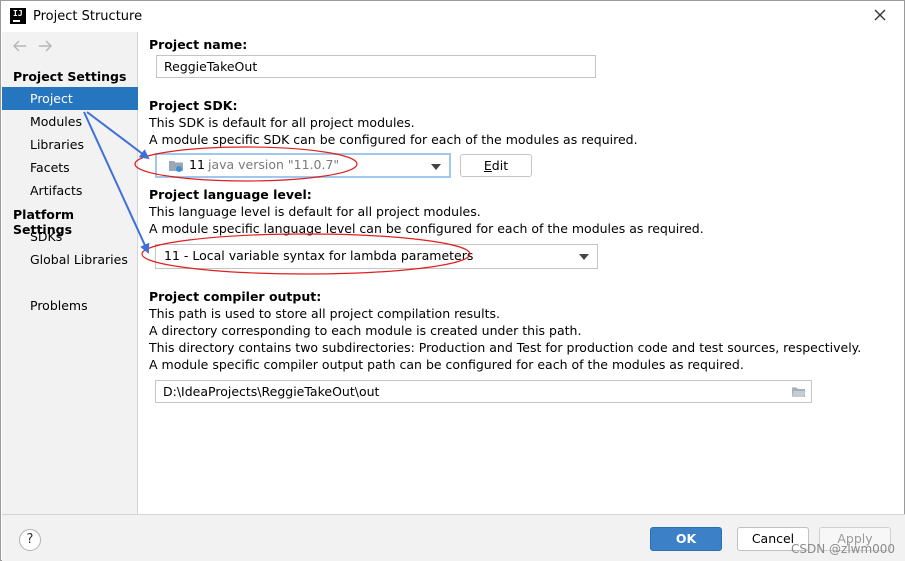  What do you see at coordinates (88, 16) in the screenshot?
I see `window-title: Project Structure` at bounding box center [88, 16].